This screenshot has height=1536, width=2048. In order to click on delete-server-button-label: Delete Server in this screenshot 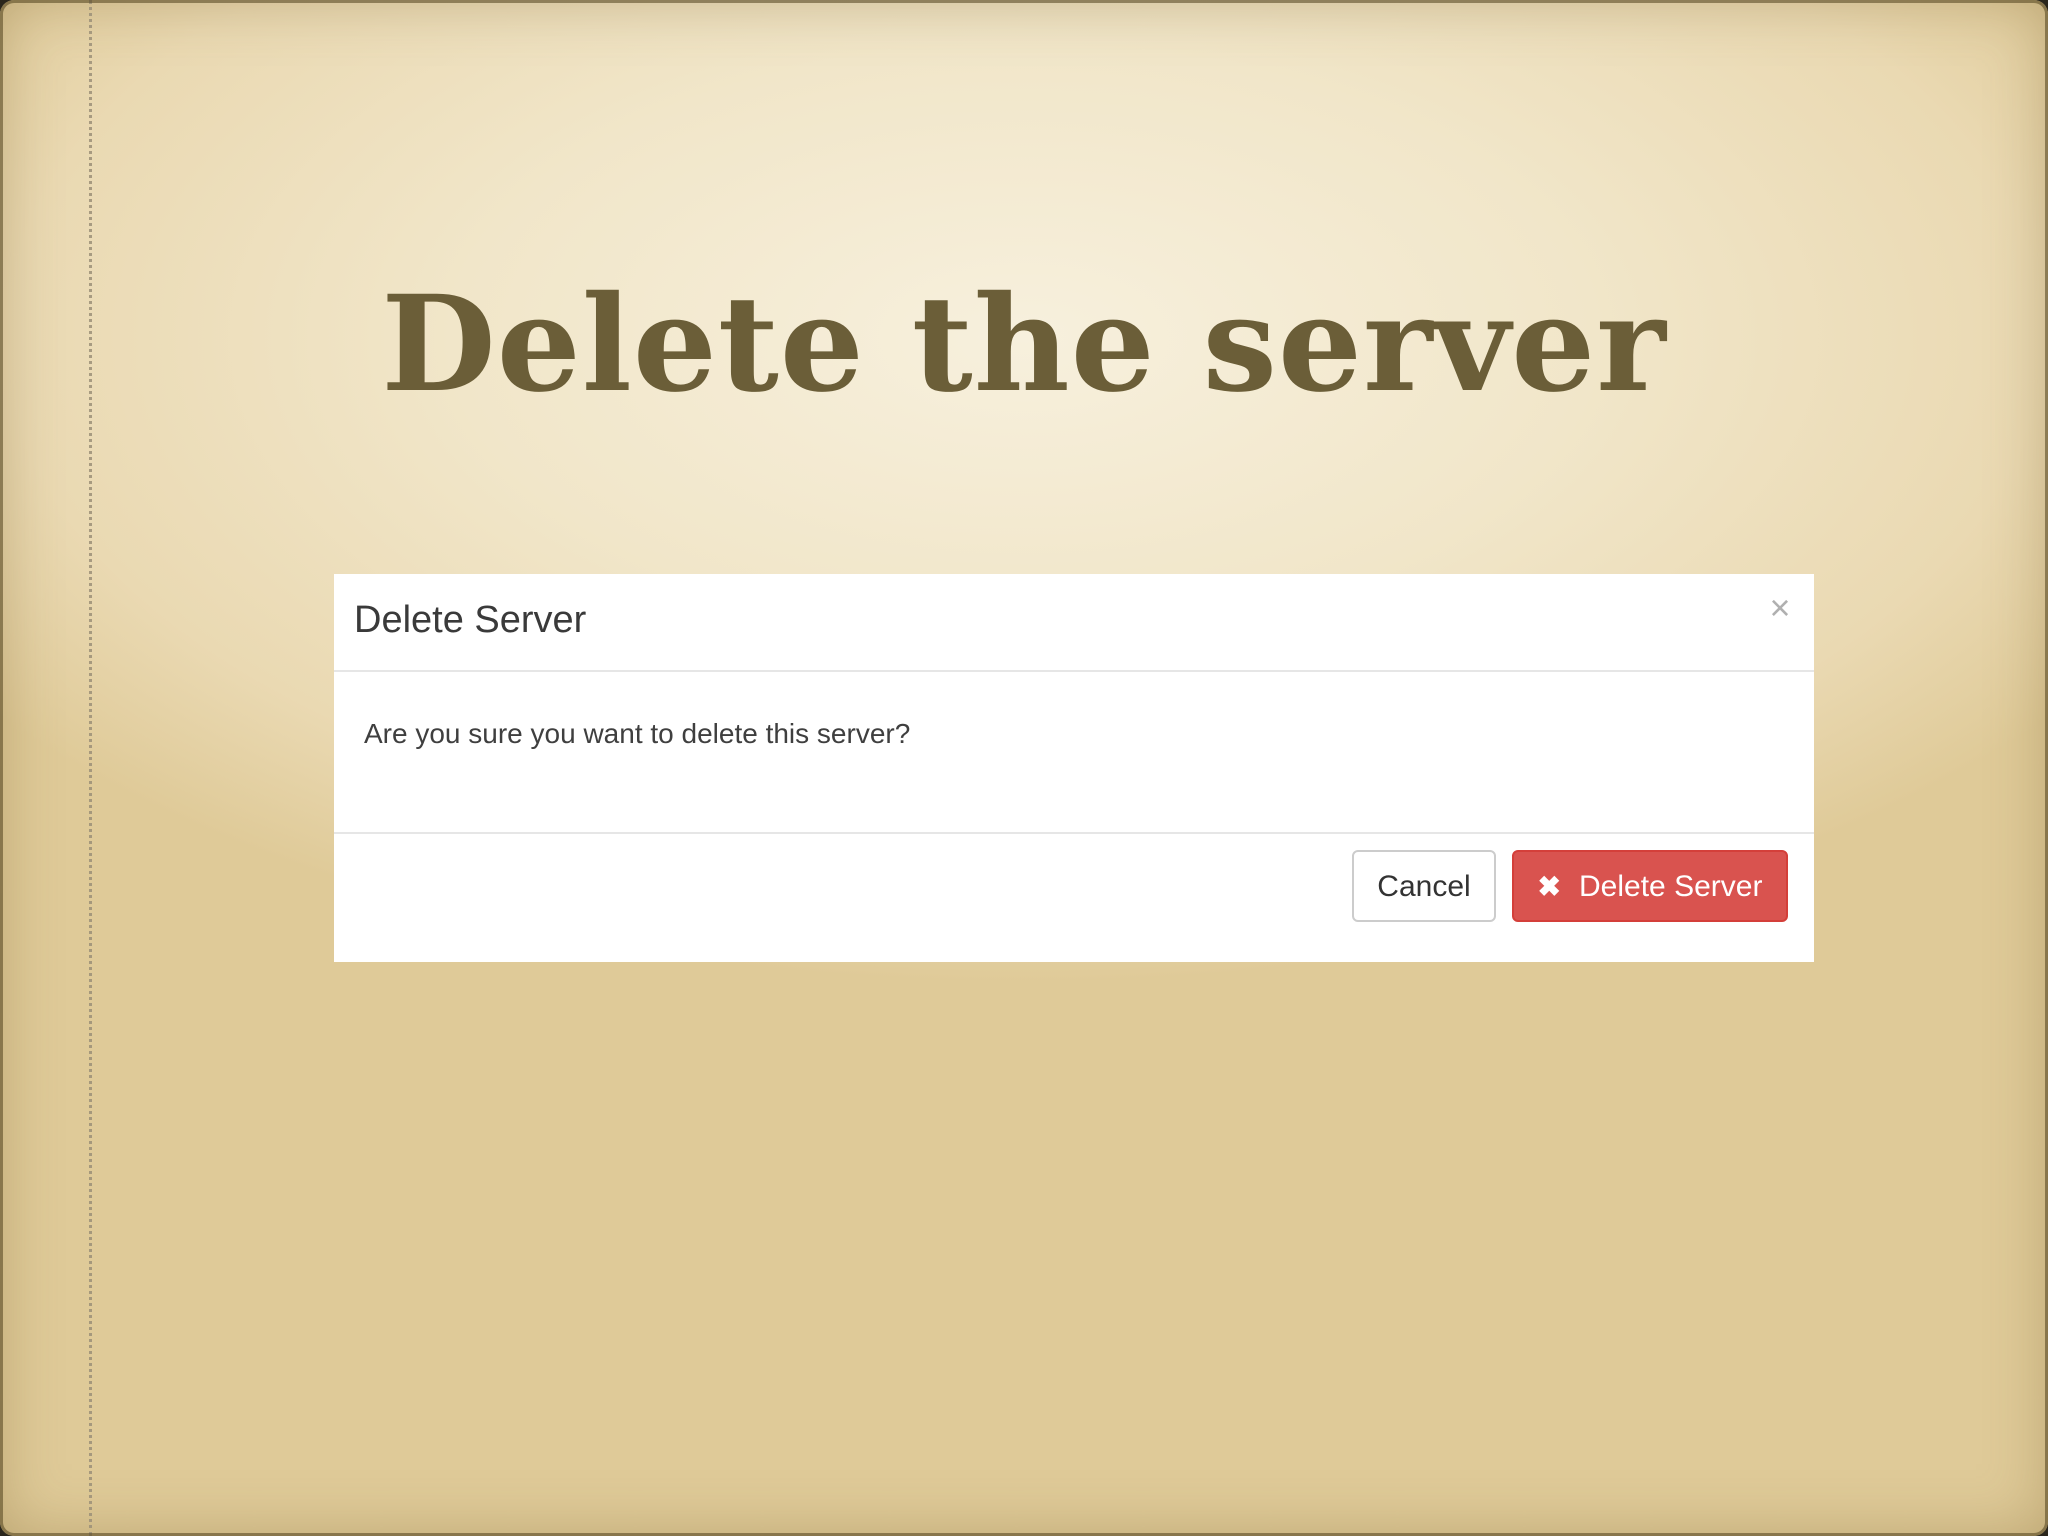, I will do `click(1671, 886)`.